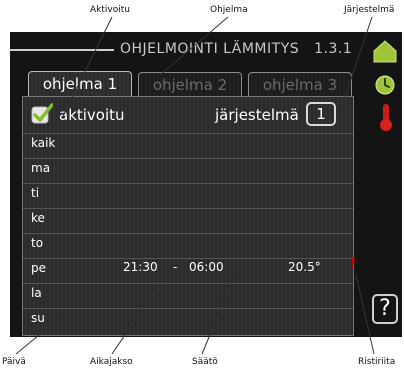 The height and width of the screenshot is (374, 404). I want to click on tab-ohjelma-3: ohjelma 3, so click(300, 84).